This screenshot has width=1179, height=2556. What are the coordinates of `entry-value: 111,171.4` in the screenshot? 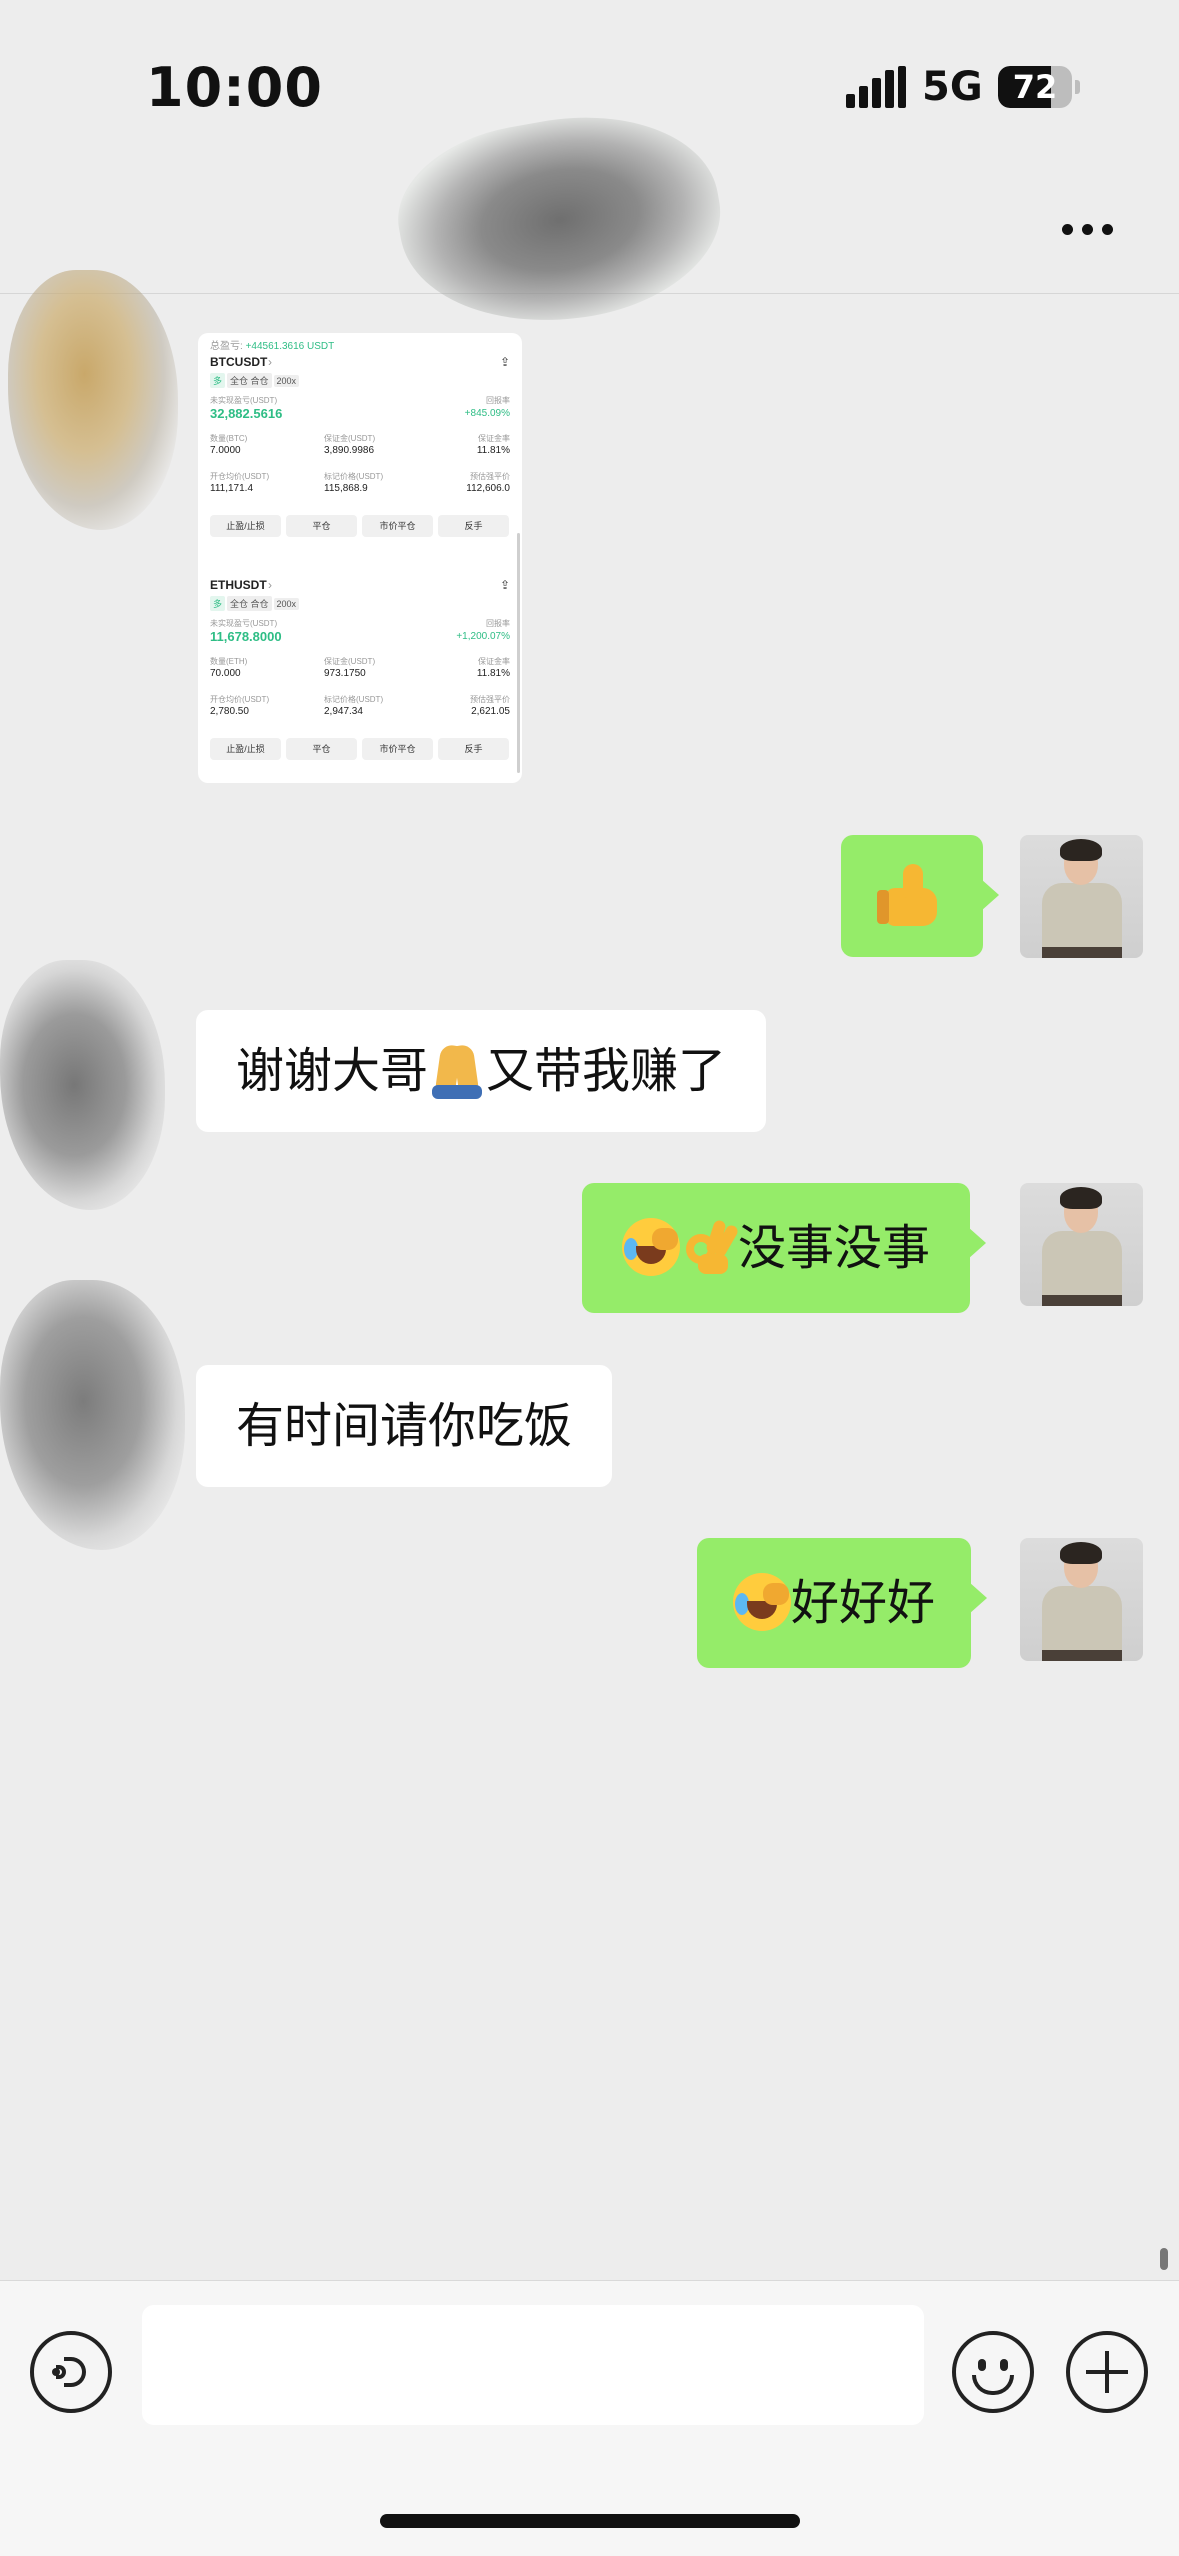 It's located at (232, 488).